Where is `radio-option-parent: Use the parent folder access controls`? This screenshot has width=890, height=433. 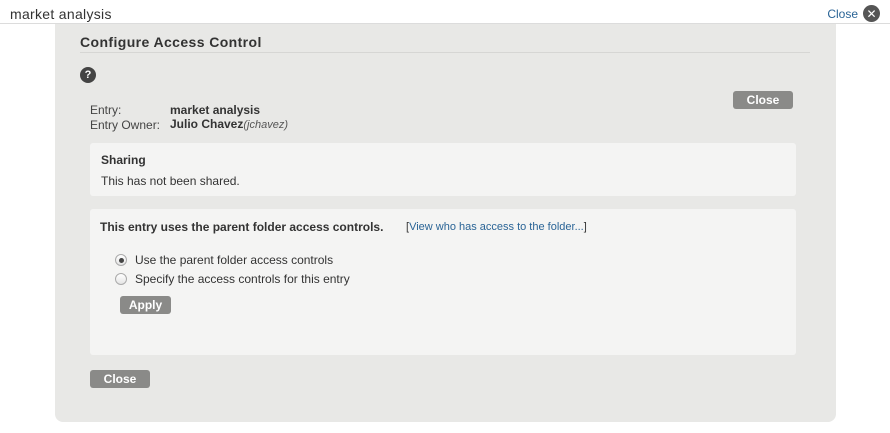
radio-option-parent: Use the parent folder access controls is located at coordinates (224, 260).